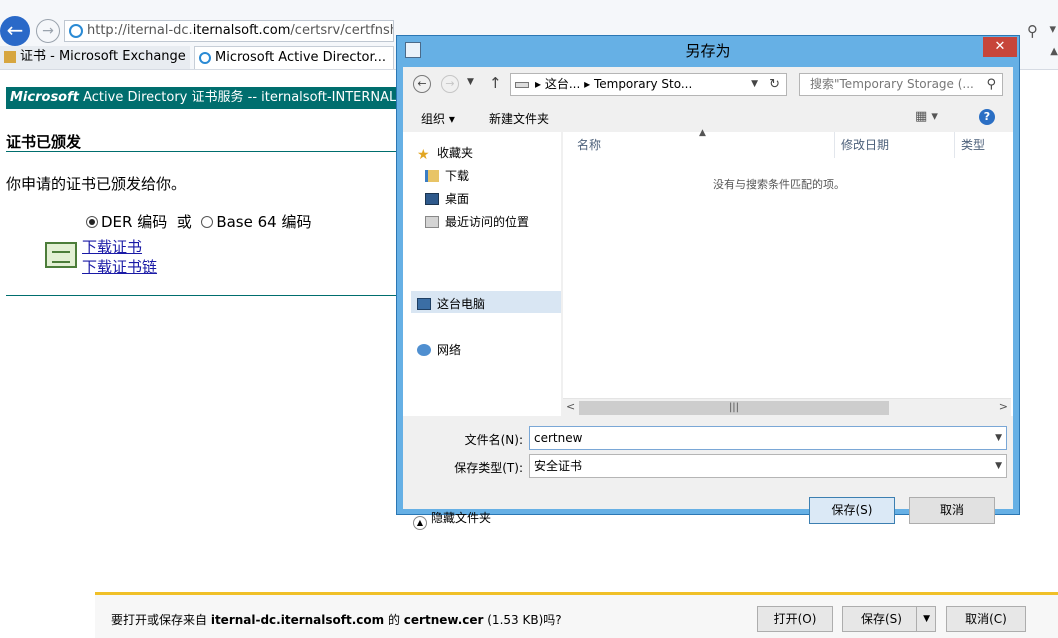  What do you see at coordinates (768, 466) in the screenshot?
I see `filetype-select: 安全证书 ▼` at bounding box center [768, 466].